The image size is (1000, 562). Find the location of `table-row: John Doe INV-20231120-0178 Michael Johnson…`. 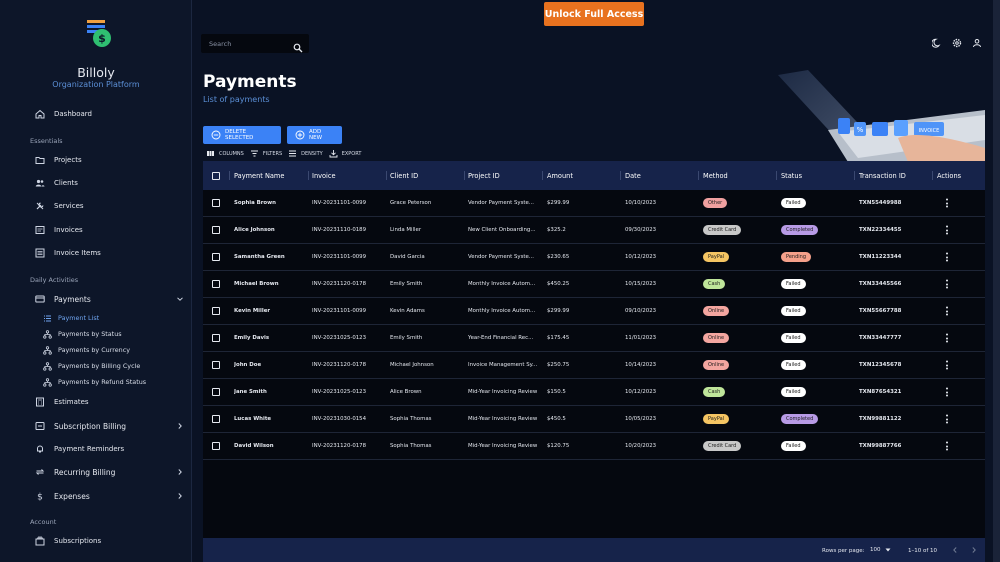

table-row: John Doe INV-20231120-0178 Michael Johnson… is located at coordinates (594, 365).